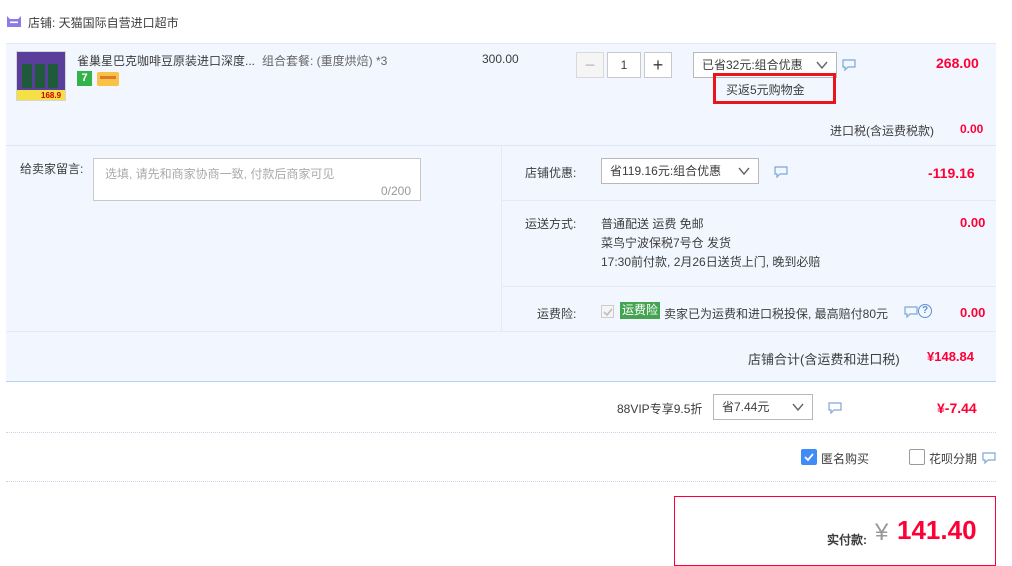 The image size is (1012, 566). What do you see at coordinates (103, 22) in the screenshot?
I see `shop-name: 店铺: 天猫国际自营进口超市` at bounding box center [103, 22].